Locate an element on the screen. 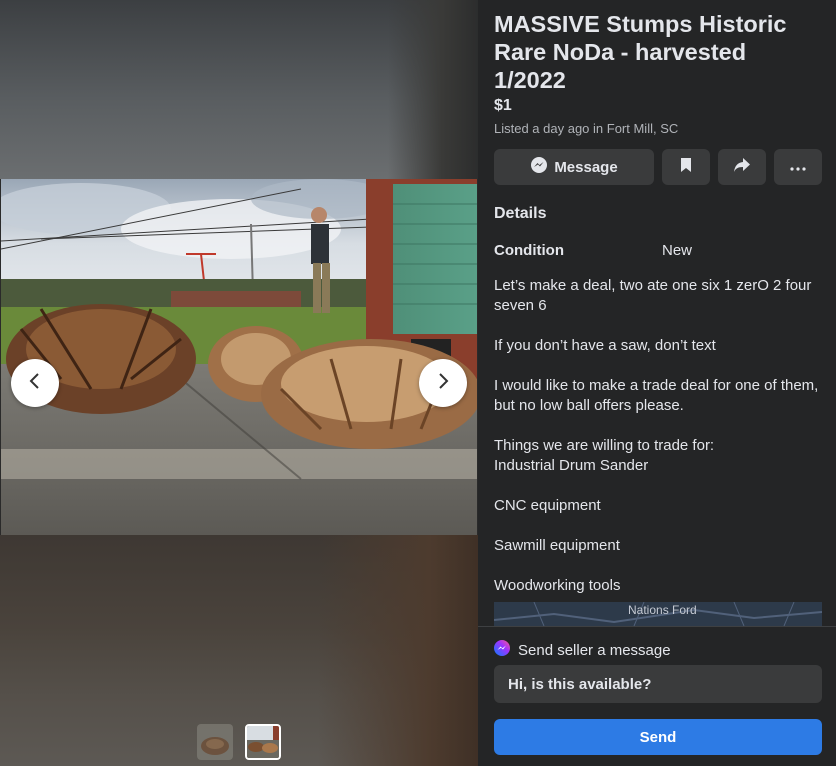 The image size is (836, 766). seller-message-heading-label: Send seller a message is located at coordinates (594, 650).